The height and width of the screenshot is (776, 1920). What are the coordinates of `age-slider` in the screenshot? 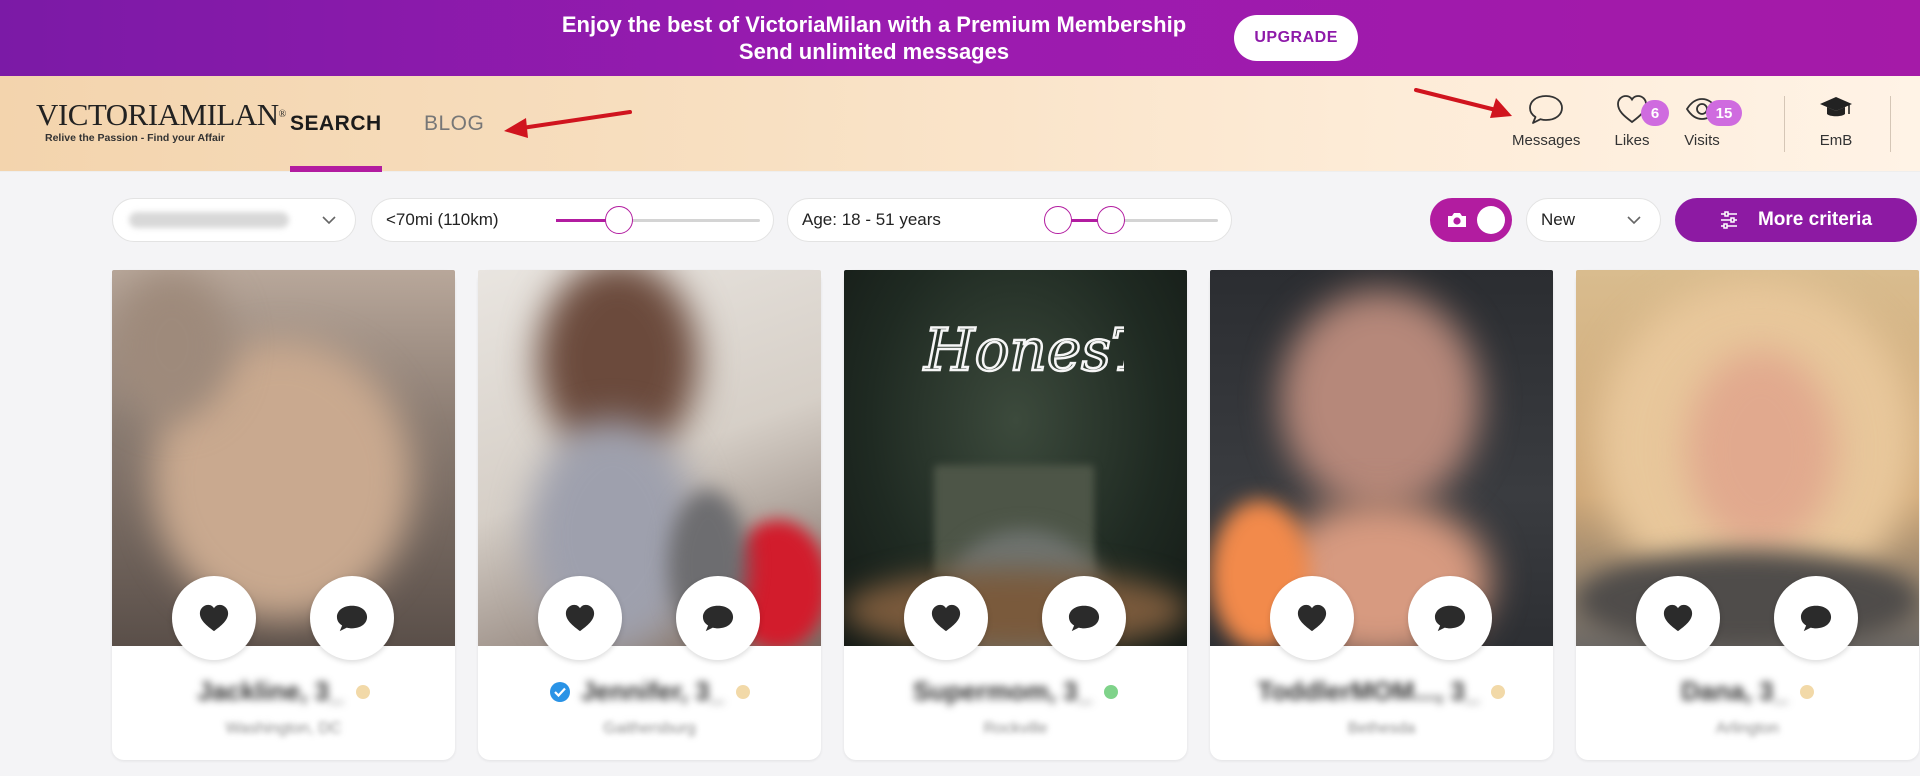 It's located at (1131, 220).